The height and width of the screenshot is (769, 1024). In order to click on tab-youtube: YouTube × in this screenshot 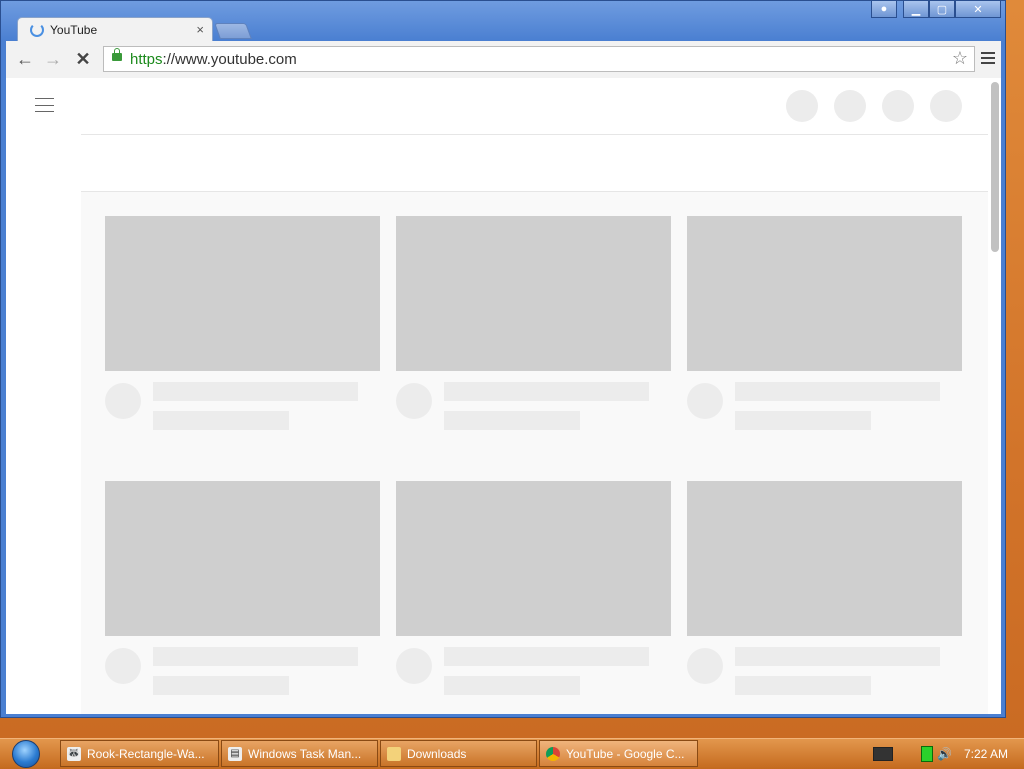, I will do `click(115, 30)`.